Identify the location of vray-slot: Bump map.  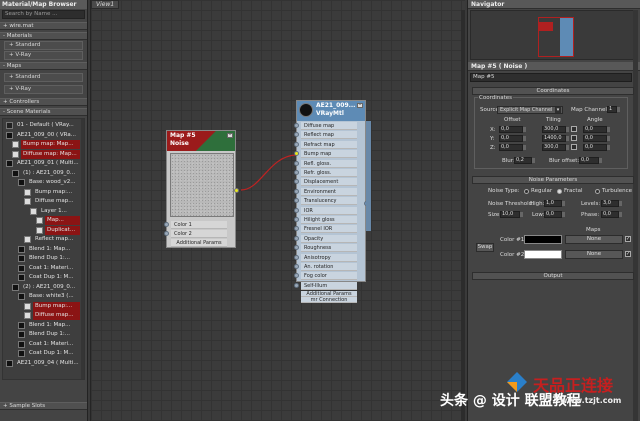
(329, 154).